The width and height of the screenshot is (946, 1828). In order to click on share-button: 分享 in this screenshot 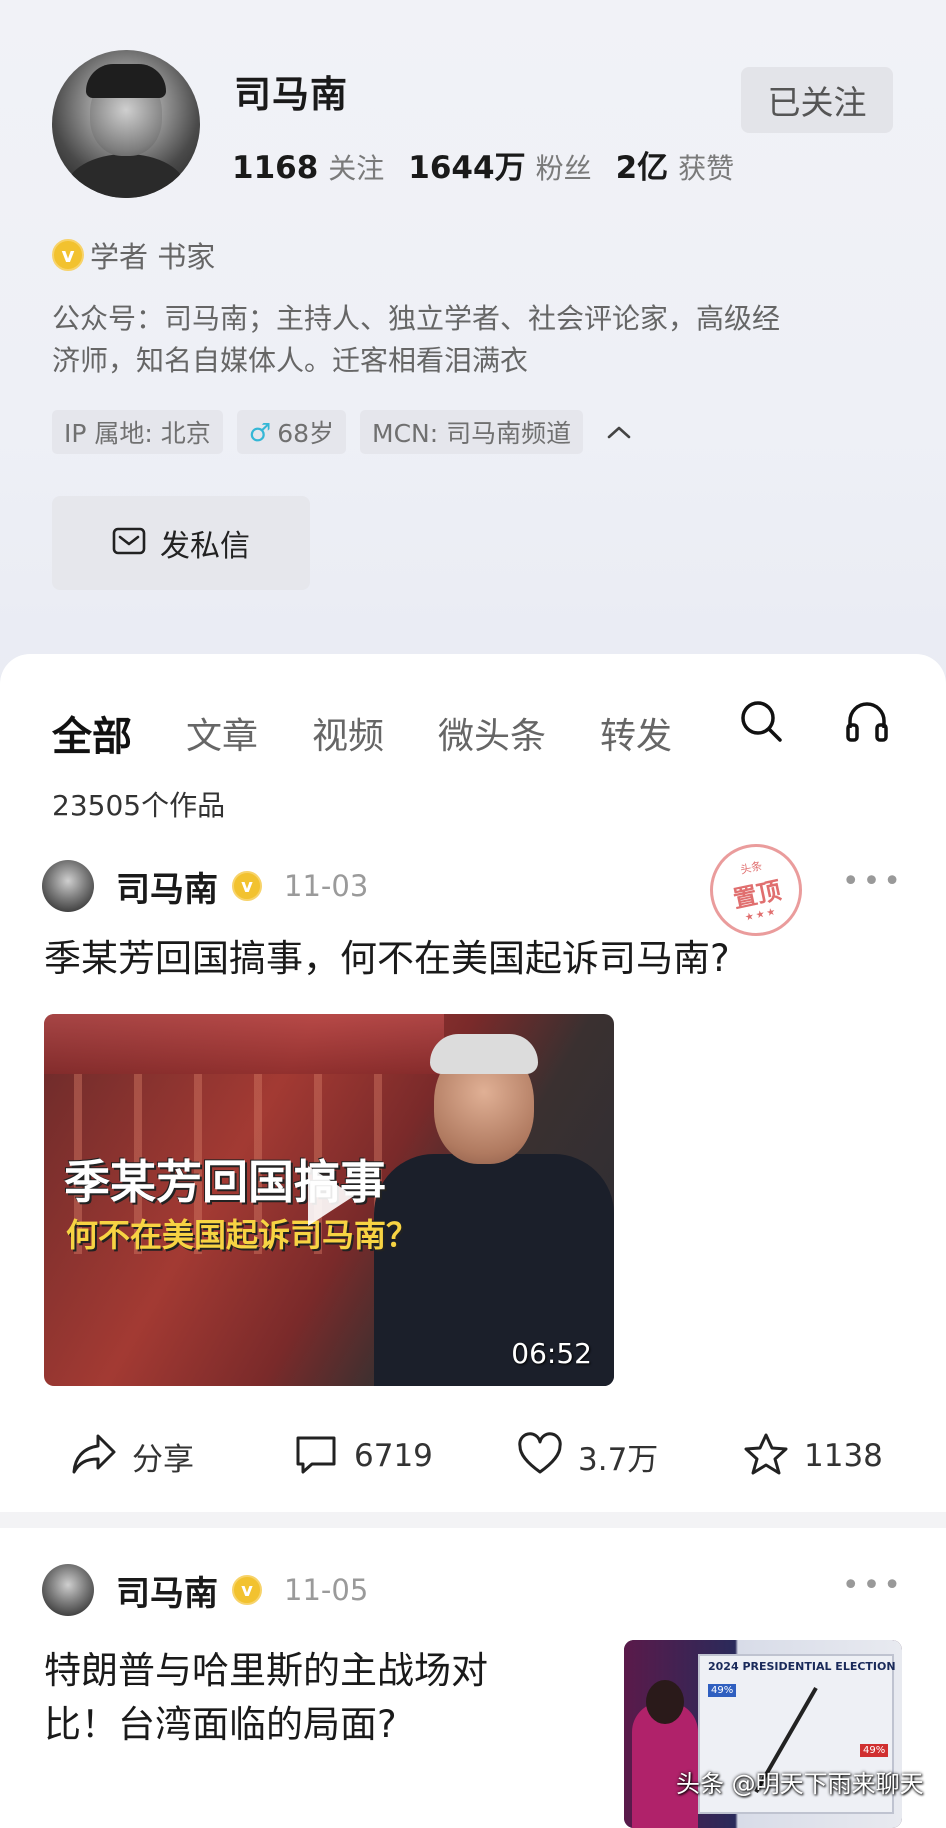, I will do `click(132, 1456)`.